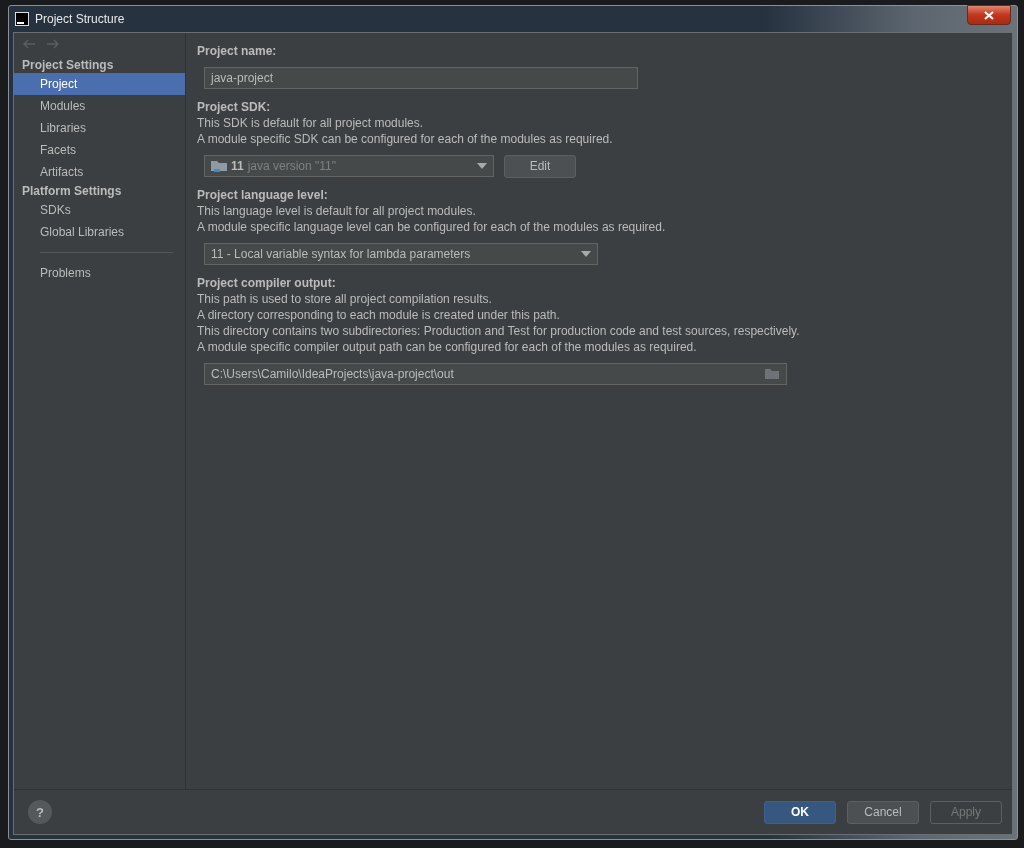 This screenshot has width=1024, height=848. I want to click on description-text: A module specific SDK can be configured for each of the modules as required., so click(405, 139).